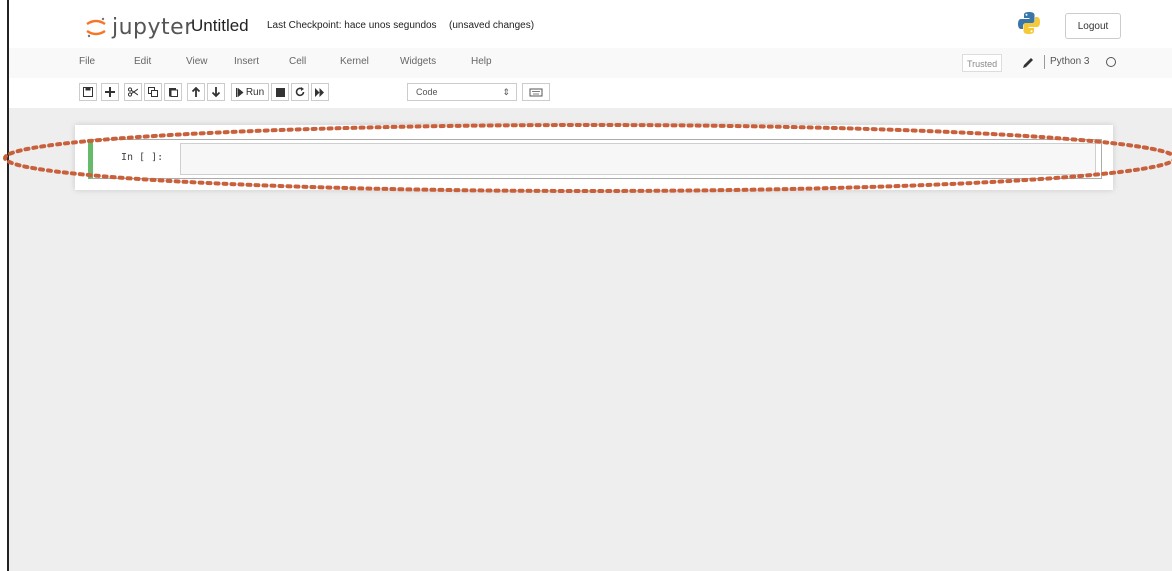 This screenshot has height=571, width=1172. What do you see at coordinates (246, 61) in the screenshot?
I see `menu-insert: Insert` at bounding box center [246, 61].